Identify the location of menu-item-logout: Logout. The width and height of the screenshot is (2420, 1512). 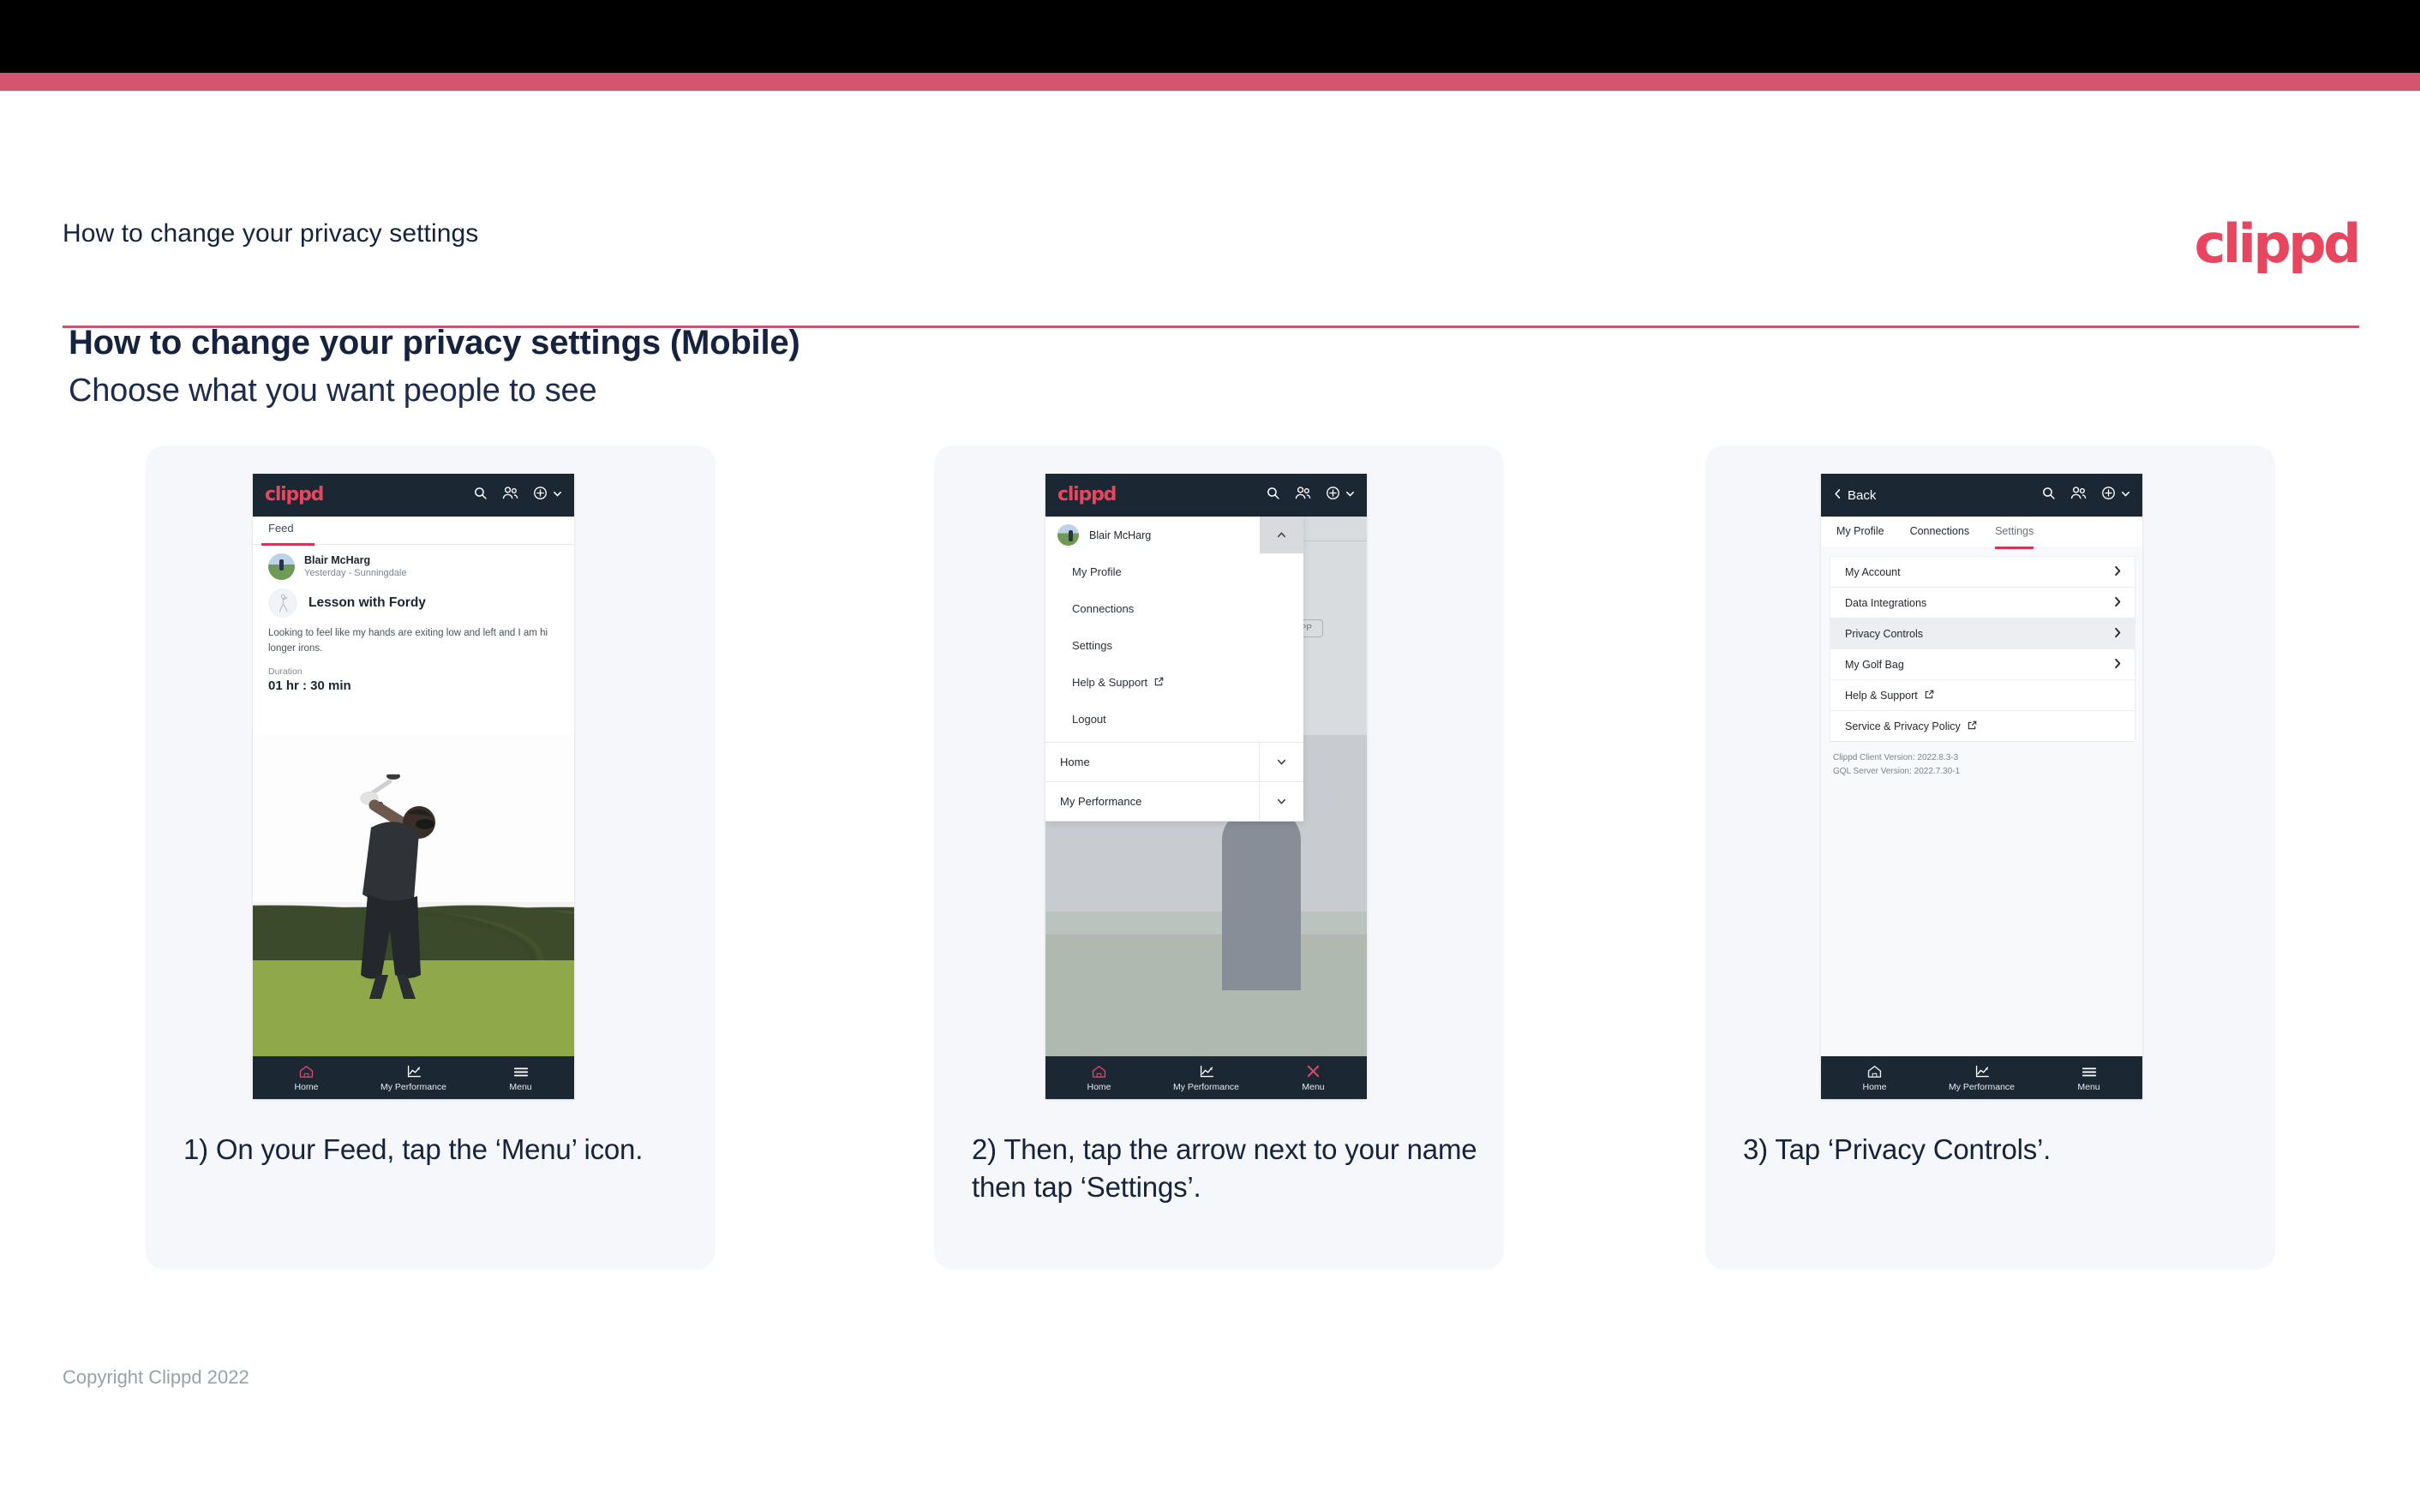
(1174, 719).